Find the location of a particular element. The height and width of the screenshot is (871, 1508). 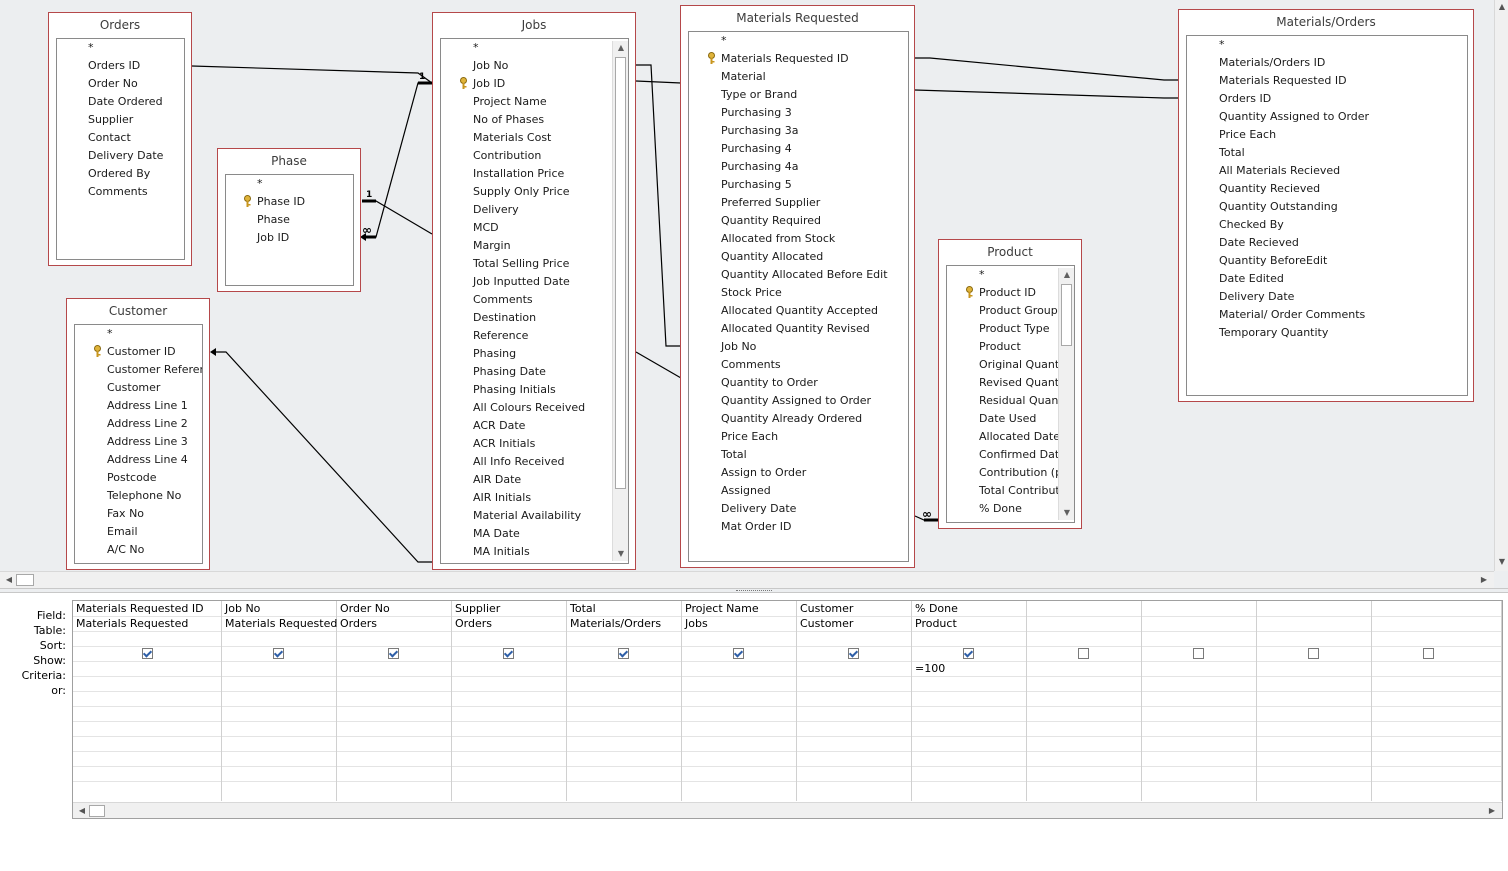

field-item: ACR Initials is located at coordinates (504, 444).